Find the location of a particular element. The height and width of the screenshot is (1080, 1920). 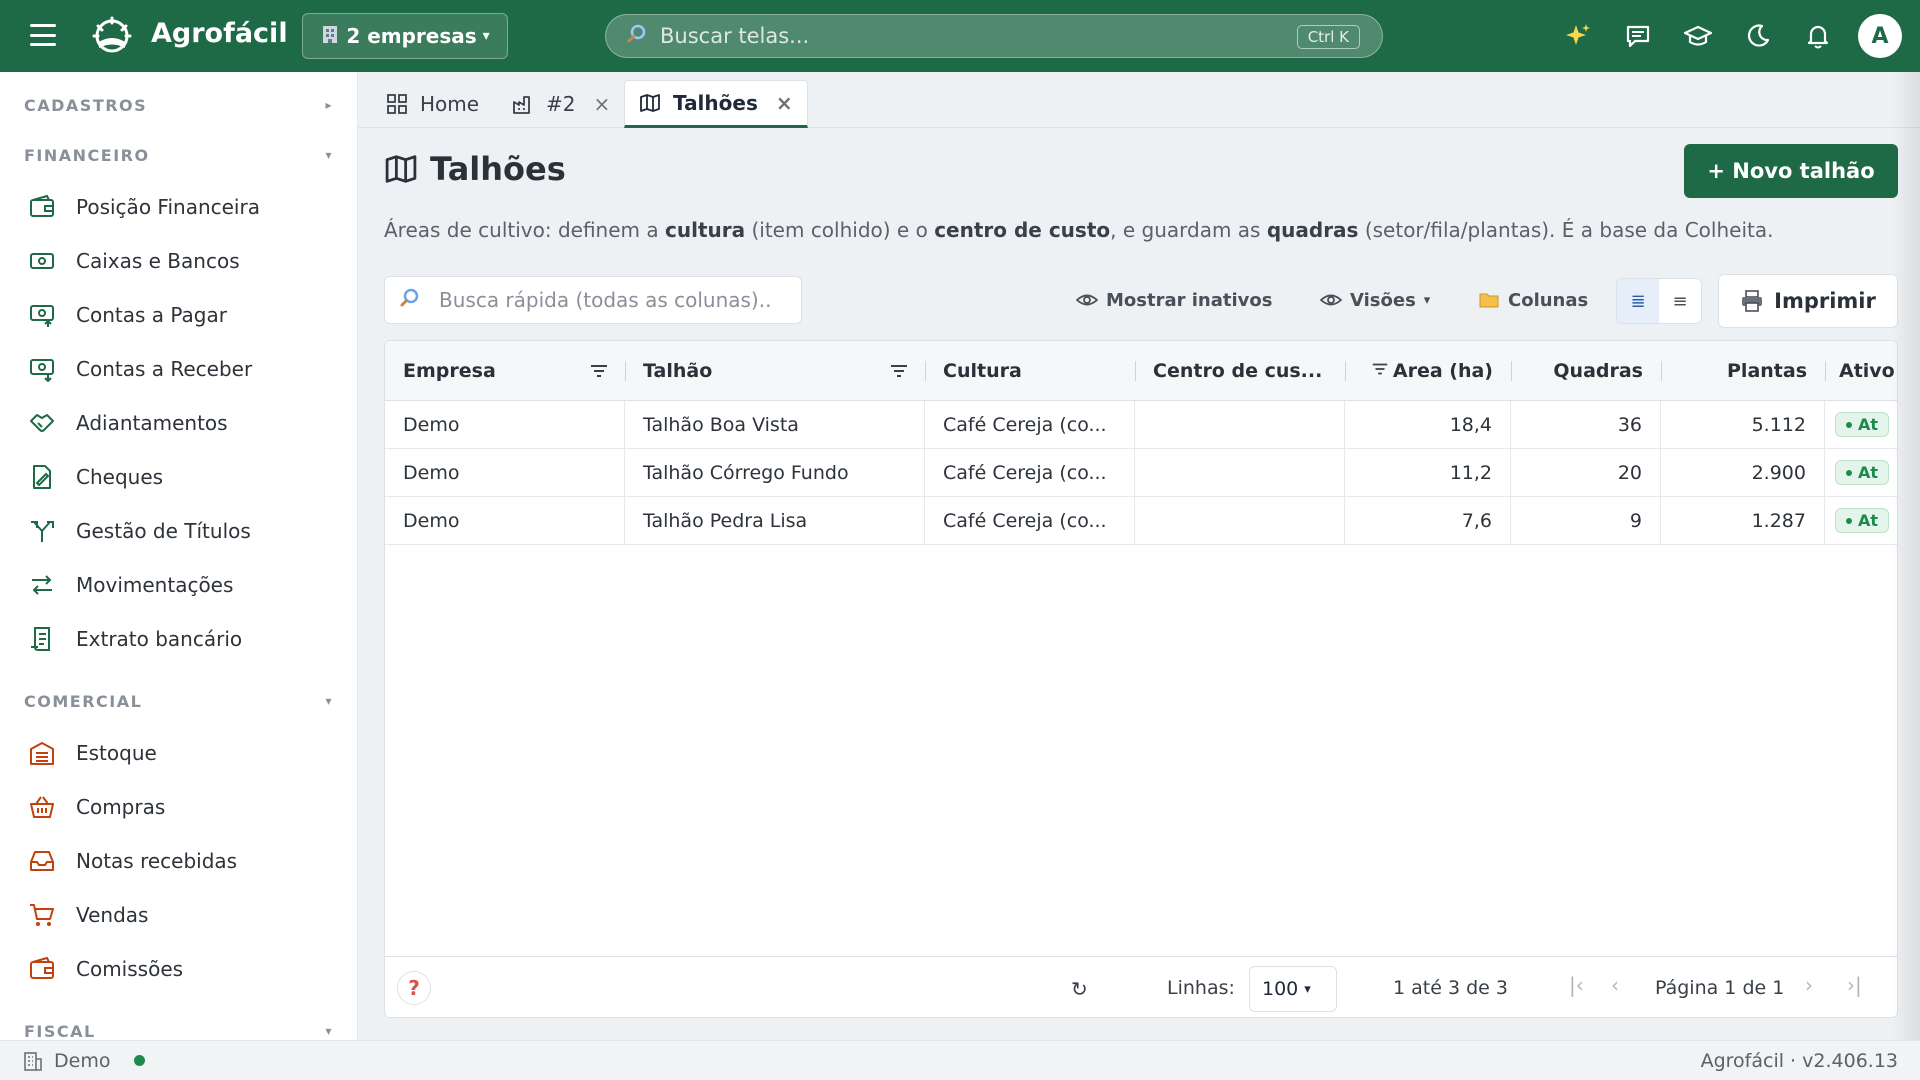

column-header-area: Area (ha) is located at coordinates (1428, 371).